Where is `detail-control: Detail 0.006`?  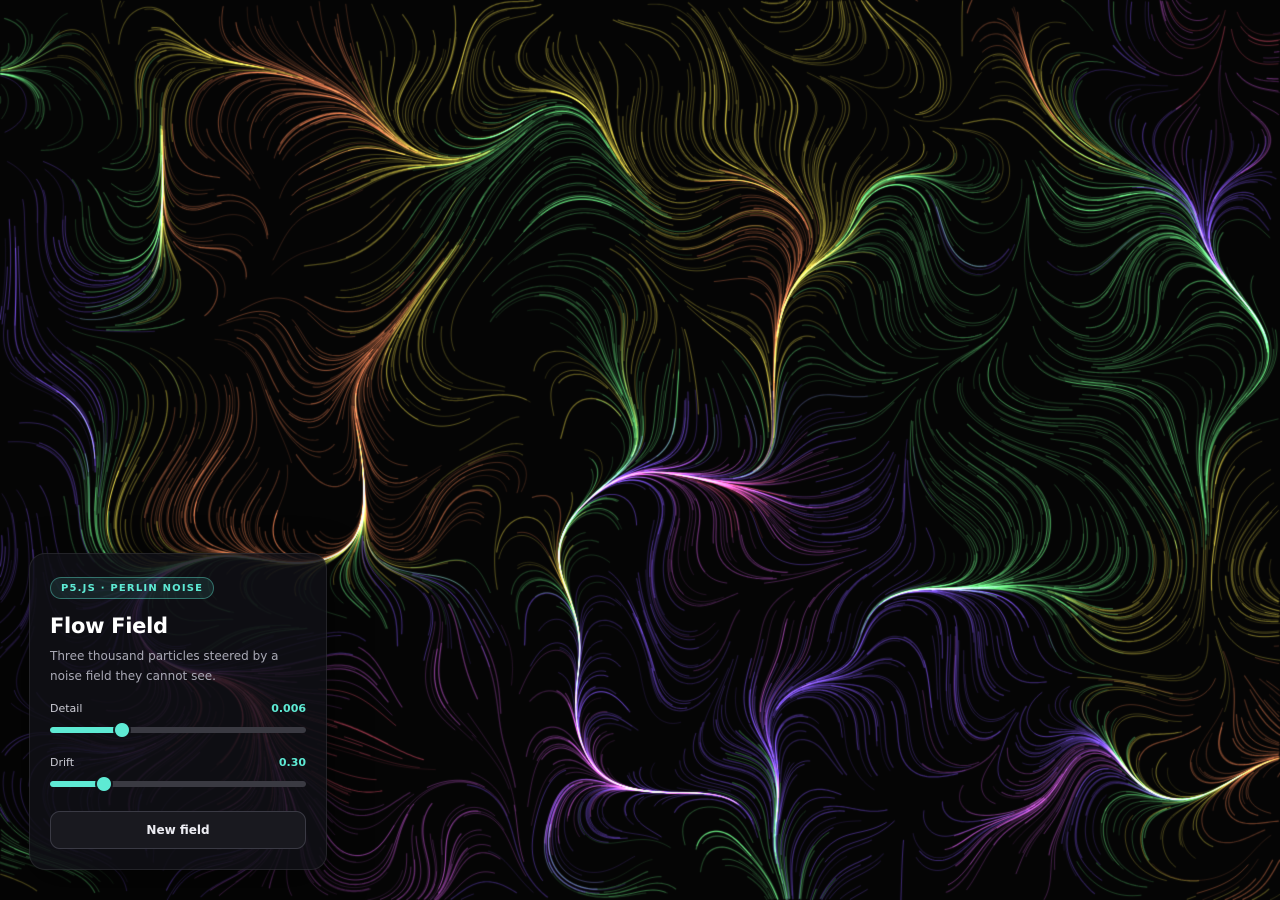 detail-control: Detail 0.006 is located at coordinates (178, 719).